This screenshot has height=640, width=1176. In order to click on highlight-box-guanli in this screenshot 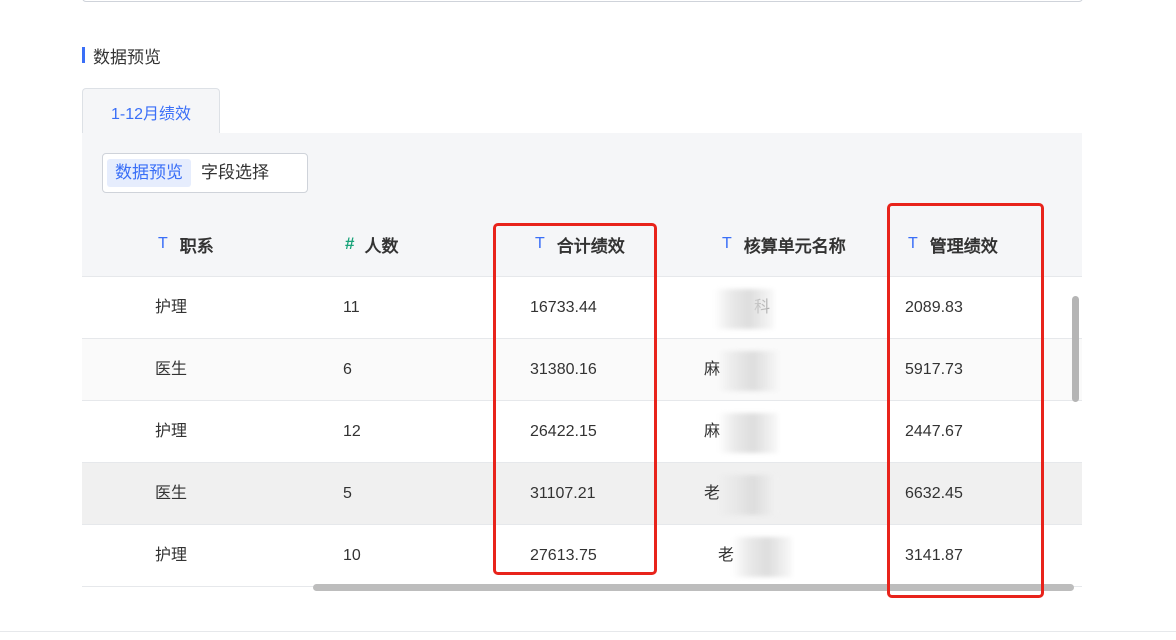, I will do `click(965, 400)`.